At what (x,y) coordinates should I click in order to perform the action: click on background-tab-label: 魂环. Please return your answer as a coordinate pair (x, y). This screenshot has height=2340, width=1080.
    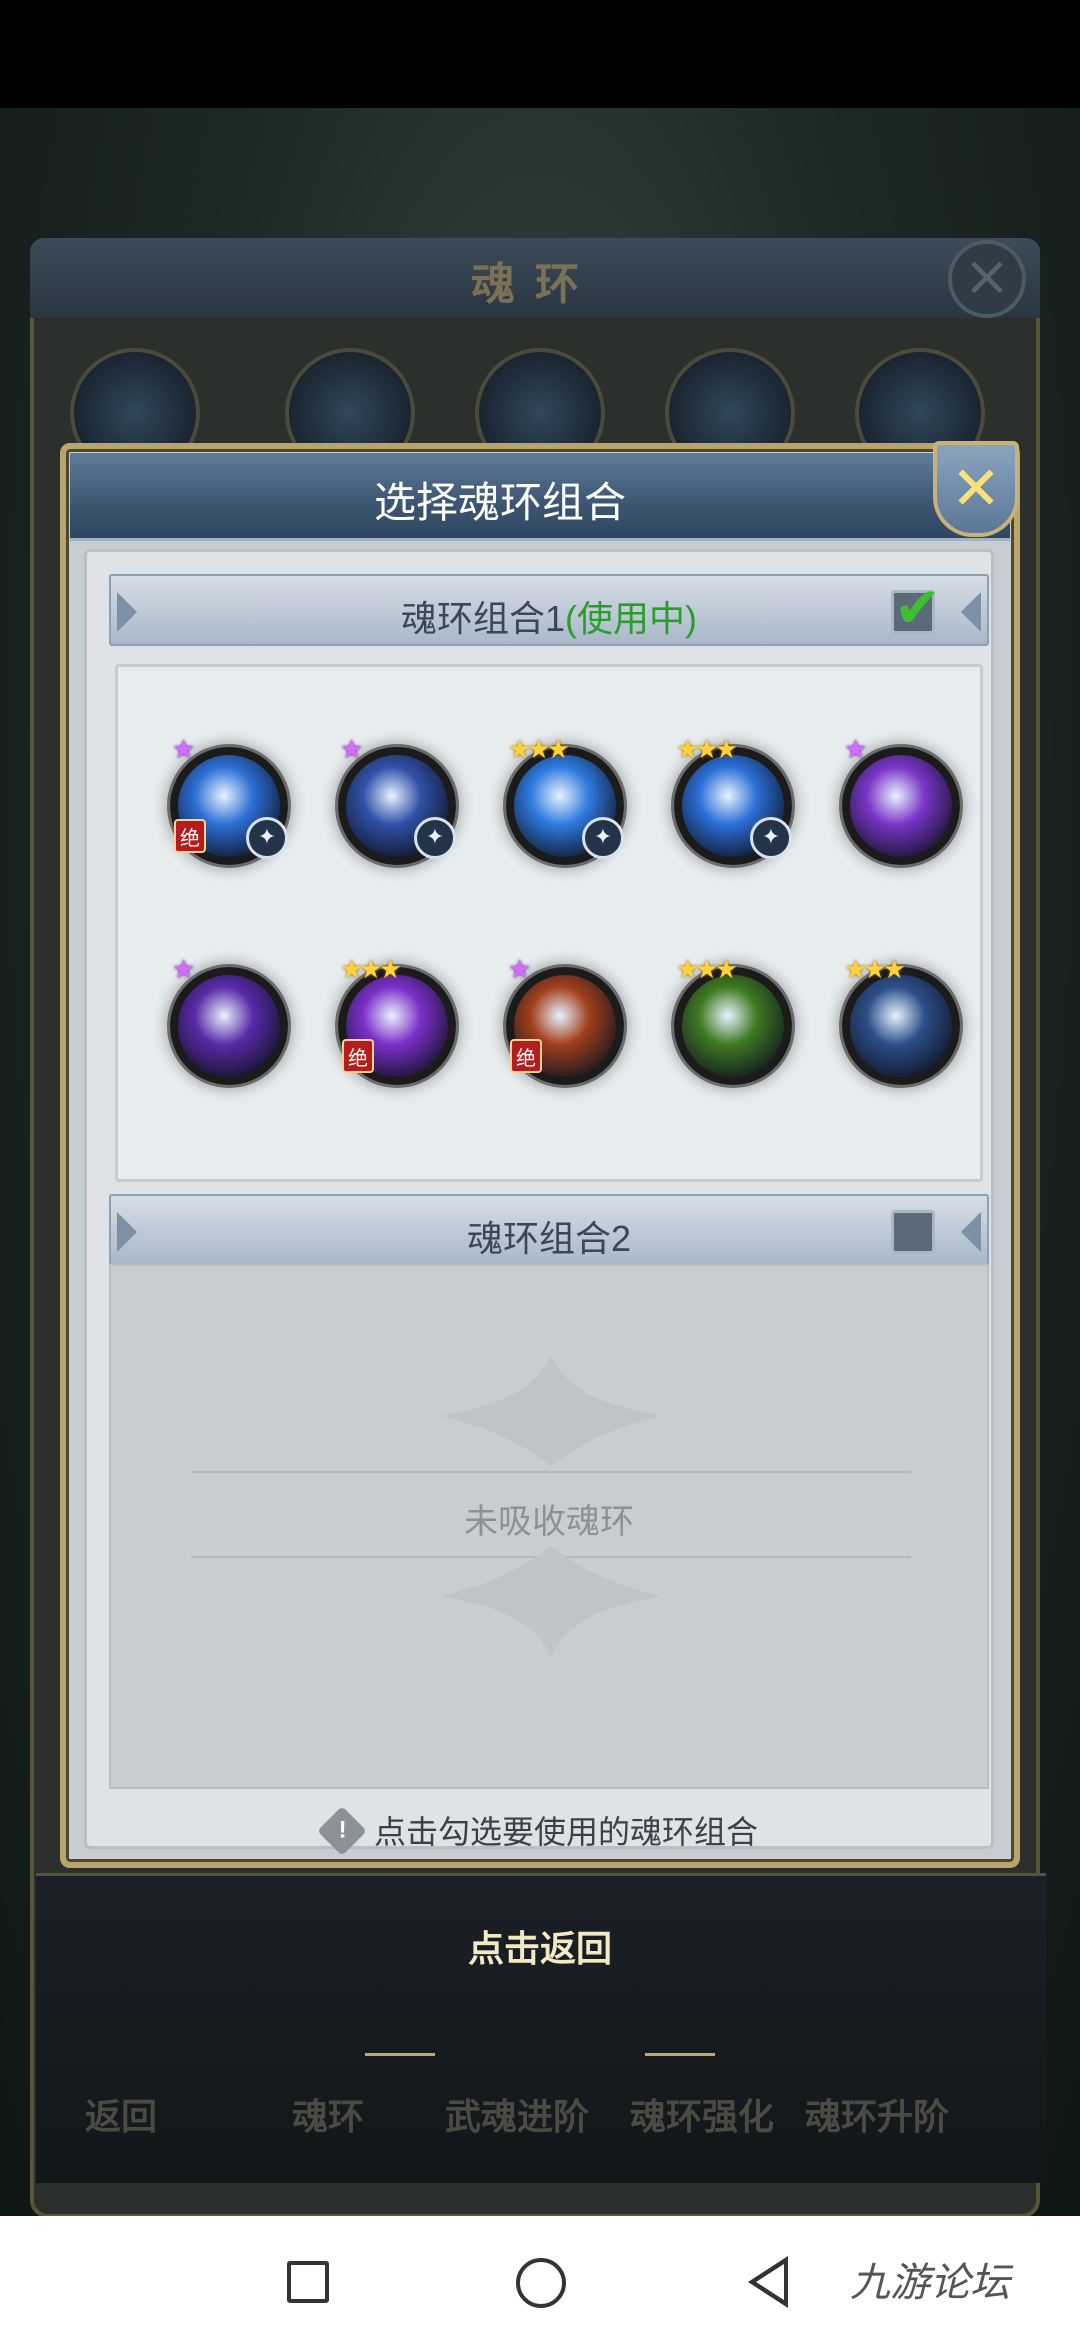
    Looking at the image, I should click on (328, 2117).